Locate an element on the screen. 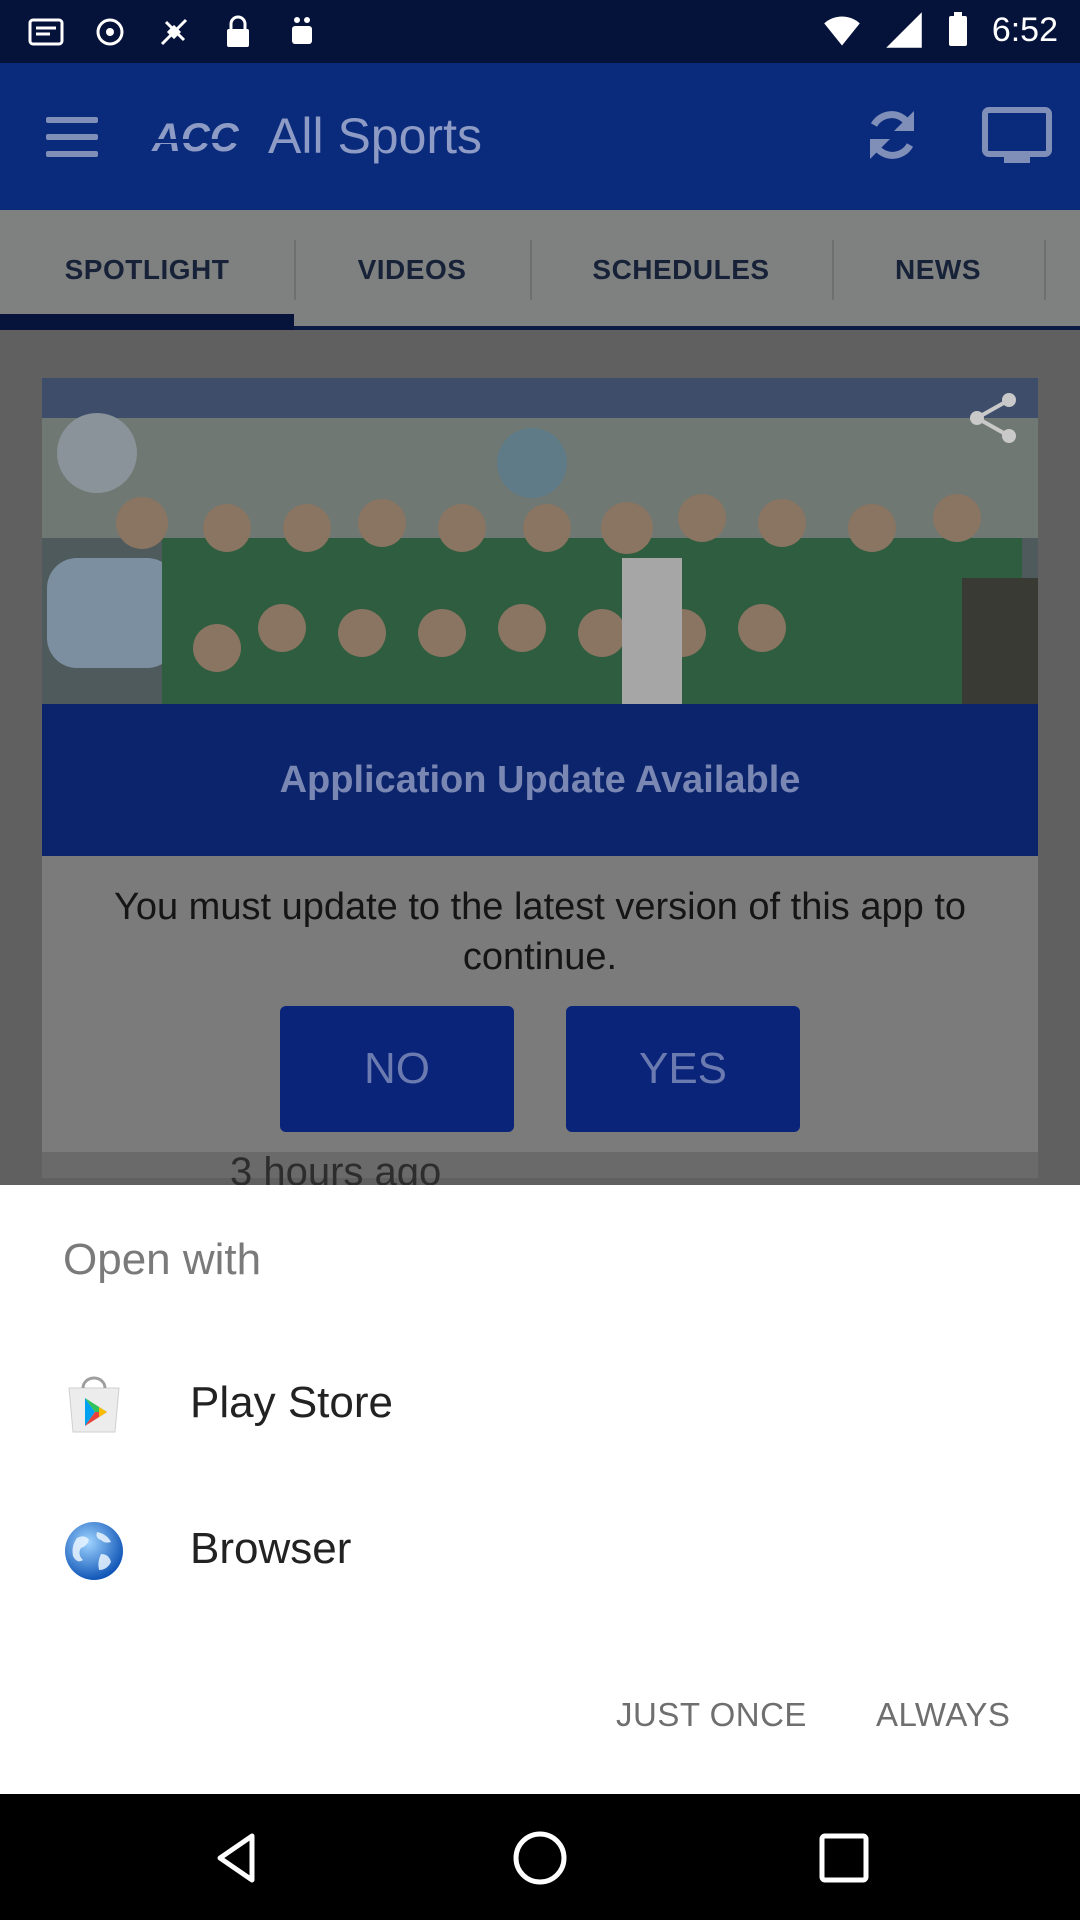  open-with-play-store: Play Store is located at coordinates (540, 1404).